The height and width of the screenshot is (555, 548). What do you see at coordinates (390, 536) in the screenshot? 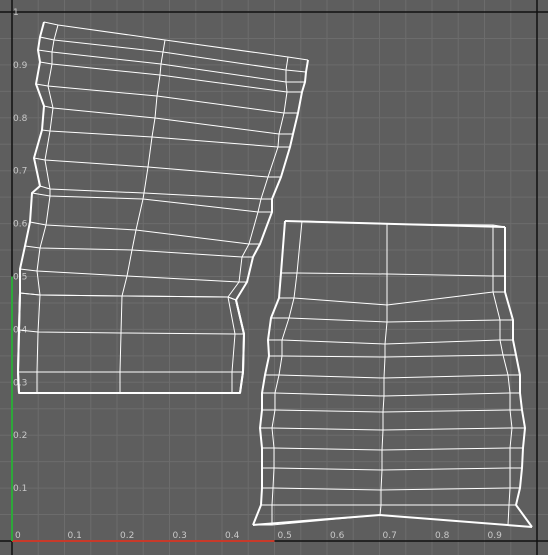
I see `u-tick-label: 0.7` at bounding box center [390, 536].